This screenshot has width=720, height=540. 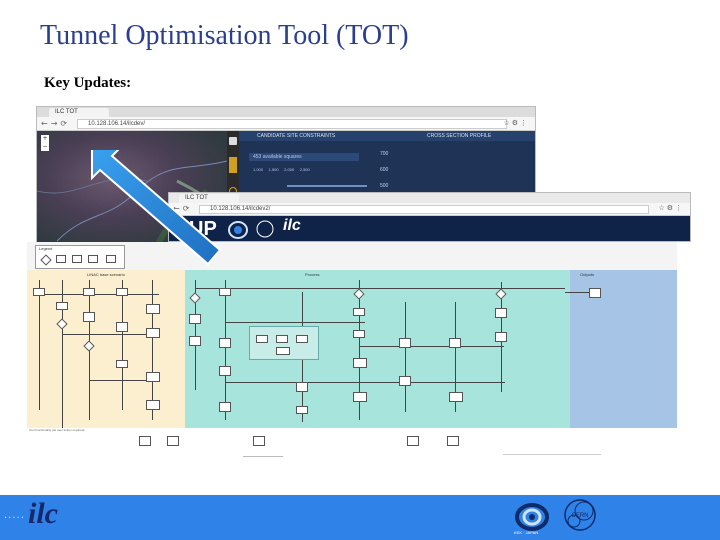 I want to click on ilc-logo: ilc, so click(x=43, y=513).